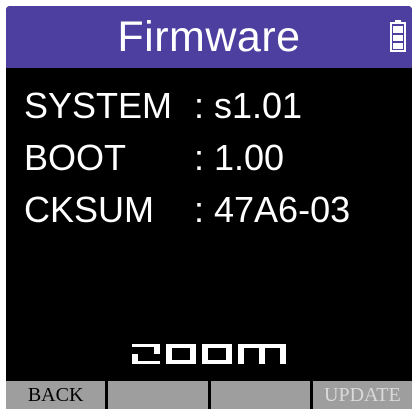 Image resolution: width=418 pixels, height=415 pixels. I want to click on cksum-value: 47A6-03, so click(282, 209).